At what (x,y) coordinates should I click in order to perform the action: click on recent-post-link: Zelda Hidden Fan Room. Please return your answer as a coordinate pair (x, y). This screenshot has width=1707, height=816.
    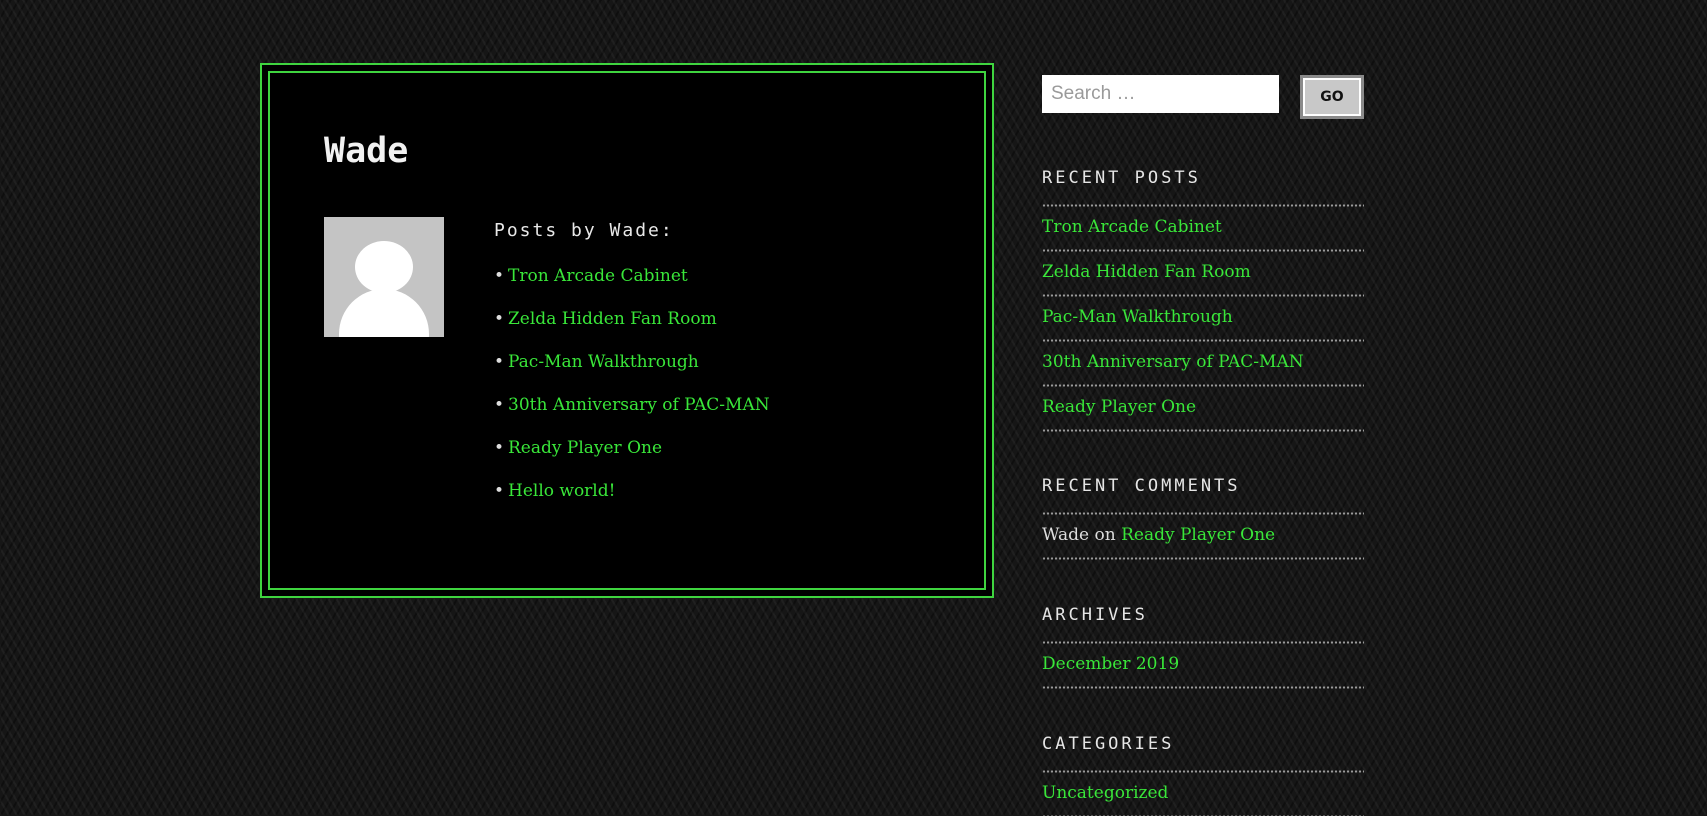
    Looking at the image, I should click on (1146, 272).